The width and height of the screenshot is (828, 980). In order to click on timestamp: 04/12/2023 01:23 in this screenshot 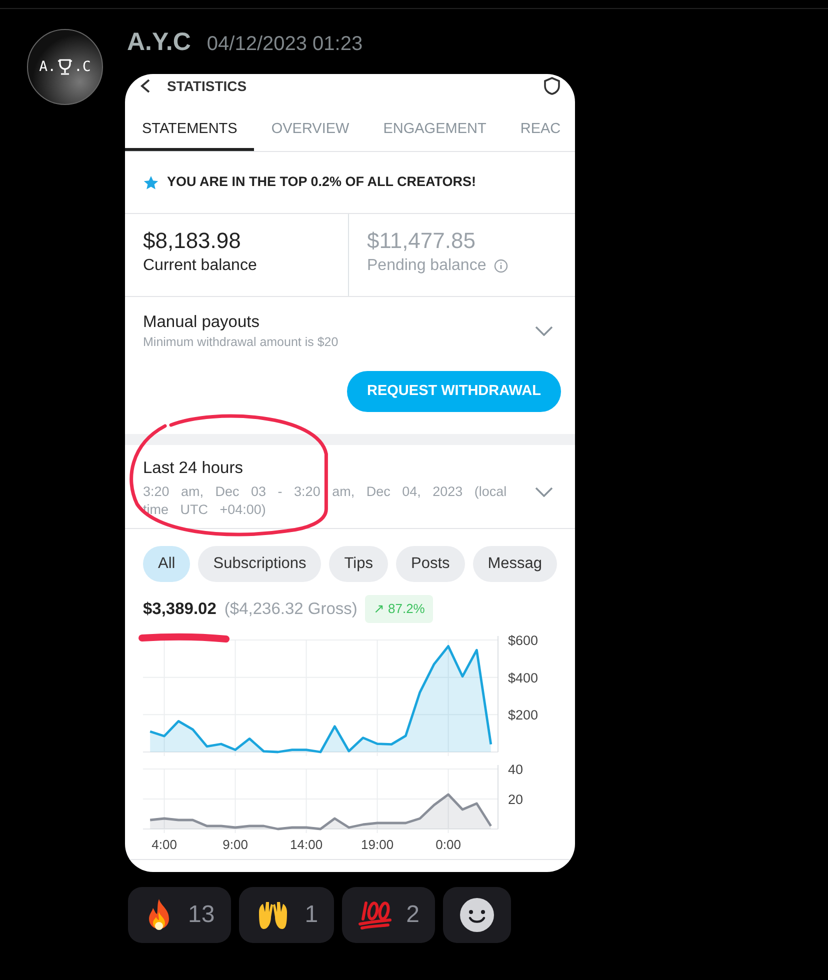, I will do `click(284, 44)`.